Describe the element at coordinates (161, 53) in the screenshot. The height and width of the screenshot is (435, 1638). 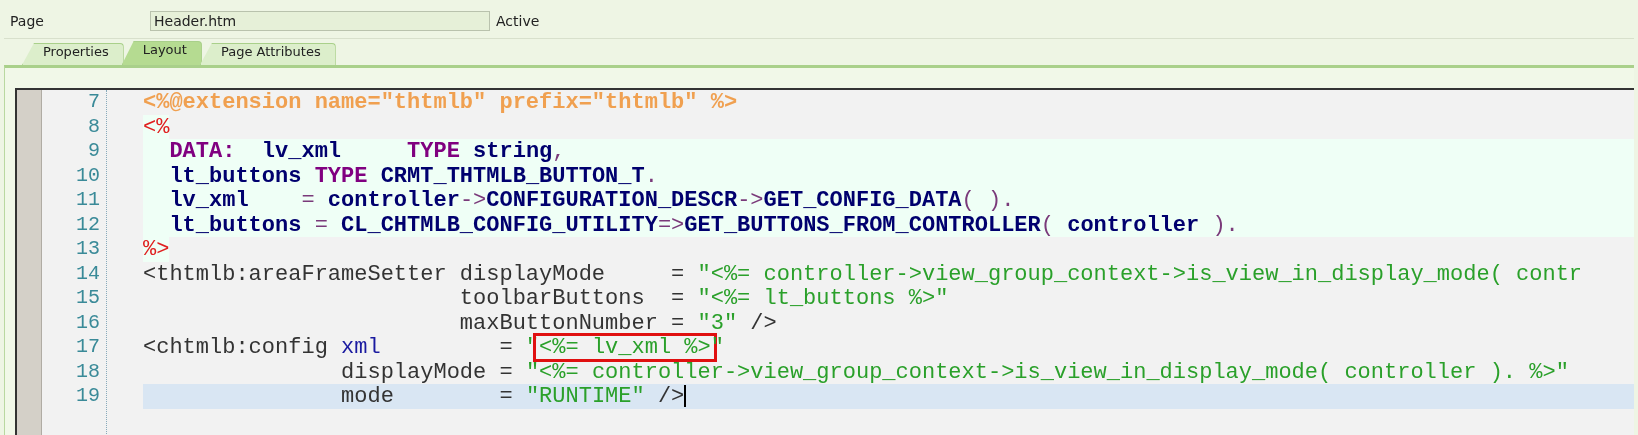
I see `tab: Layout` at that location.